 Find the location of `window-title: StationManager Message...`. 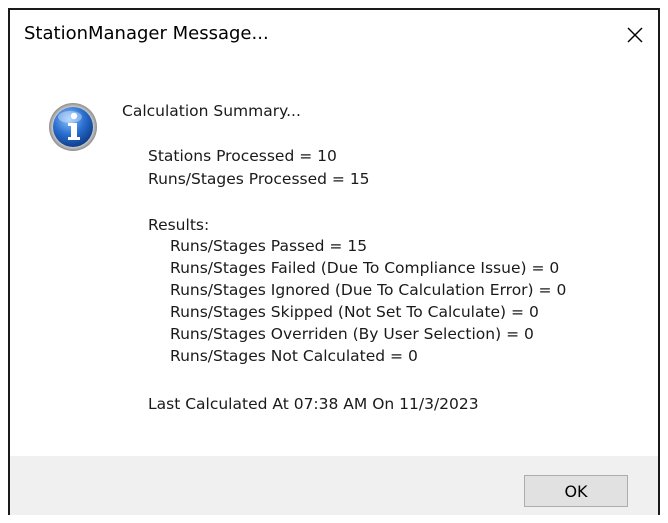

window-title: StationManager Message... is located at coordinates (146, 33).